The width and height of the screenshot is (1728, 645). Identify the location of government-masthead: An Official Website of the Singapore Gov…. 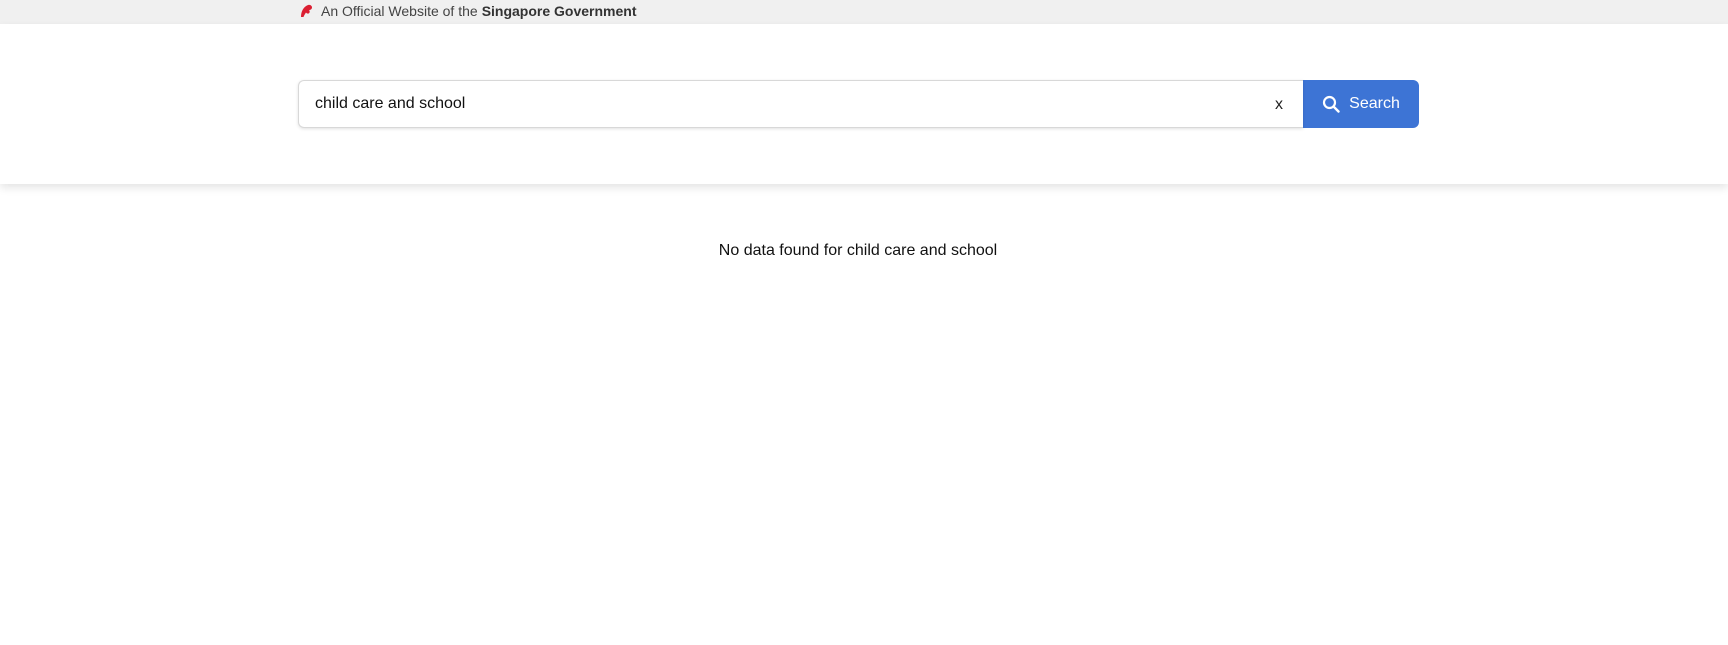
(864, 12).